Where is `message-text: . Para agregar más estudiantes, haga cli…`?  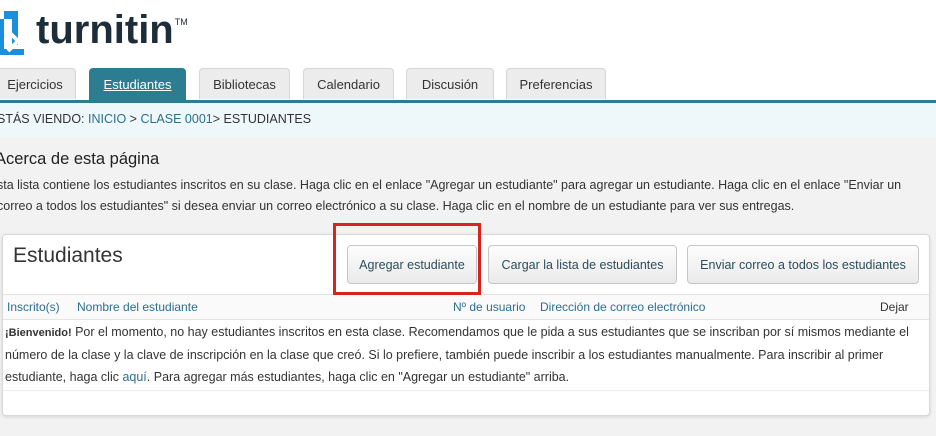 message-text: . Para agregar más estudiantes, haga cli… is located at coordinates (358, 377).